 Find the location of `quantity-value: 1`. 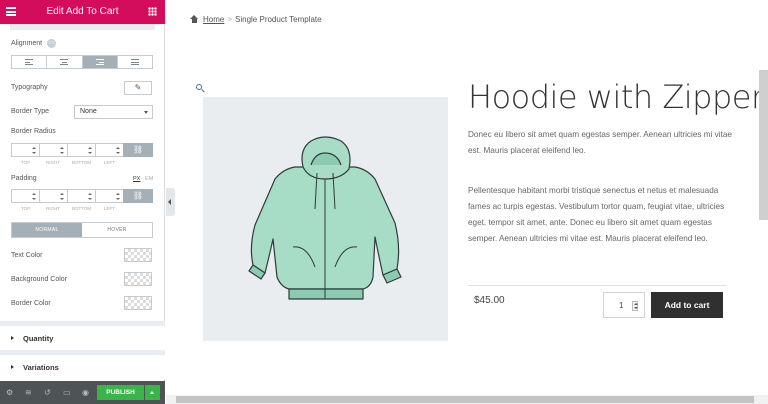

quantity-value: 1 is located at coordinates (621, 305).